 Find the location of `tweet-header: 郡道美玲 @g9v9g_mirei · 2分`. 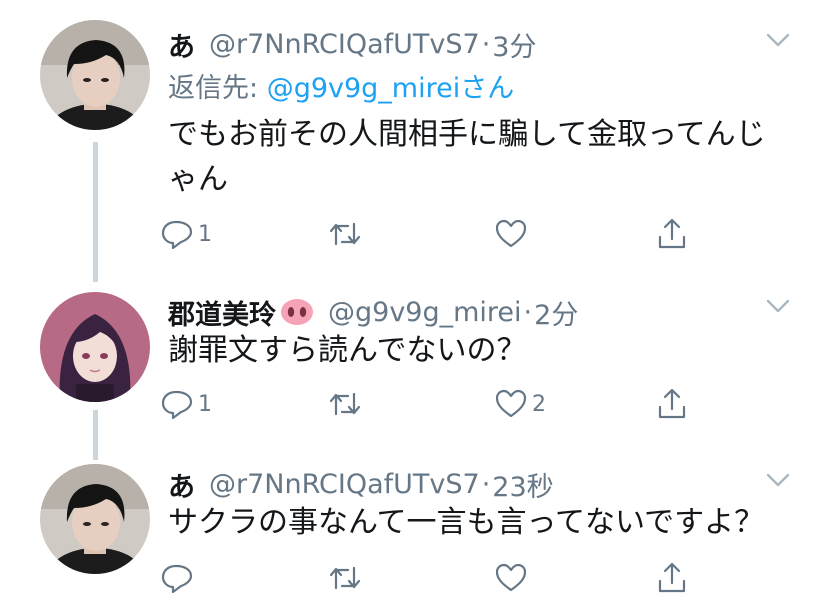

tweet-header: 郡道美玲 @g9v9g_mirei · 2分 is located at coordinates (373, 312).